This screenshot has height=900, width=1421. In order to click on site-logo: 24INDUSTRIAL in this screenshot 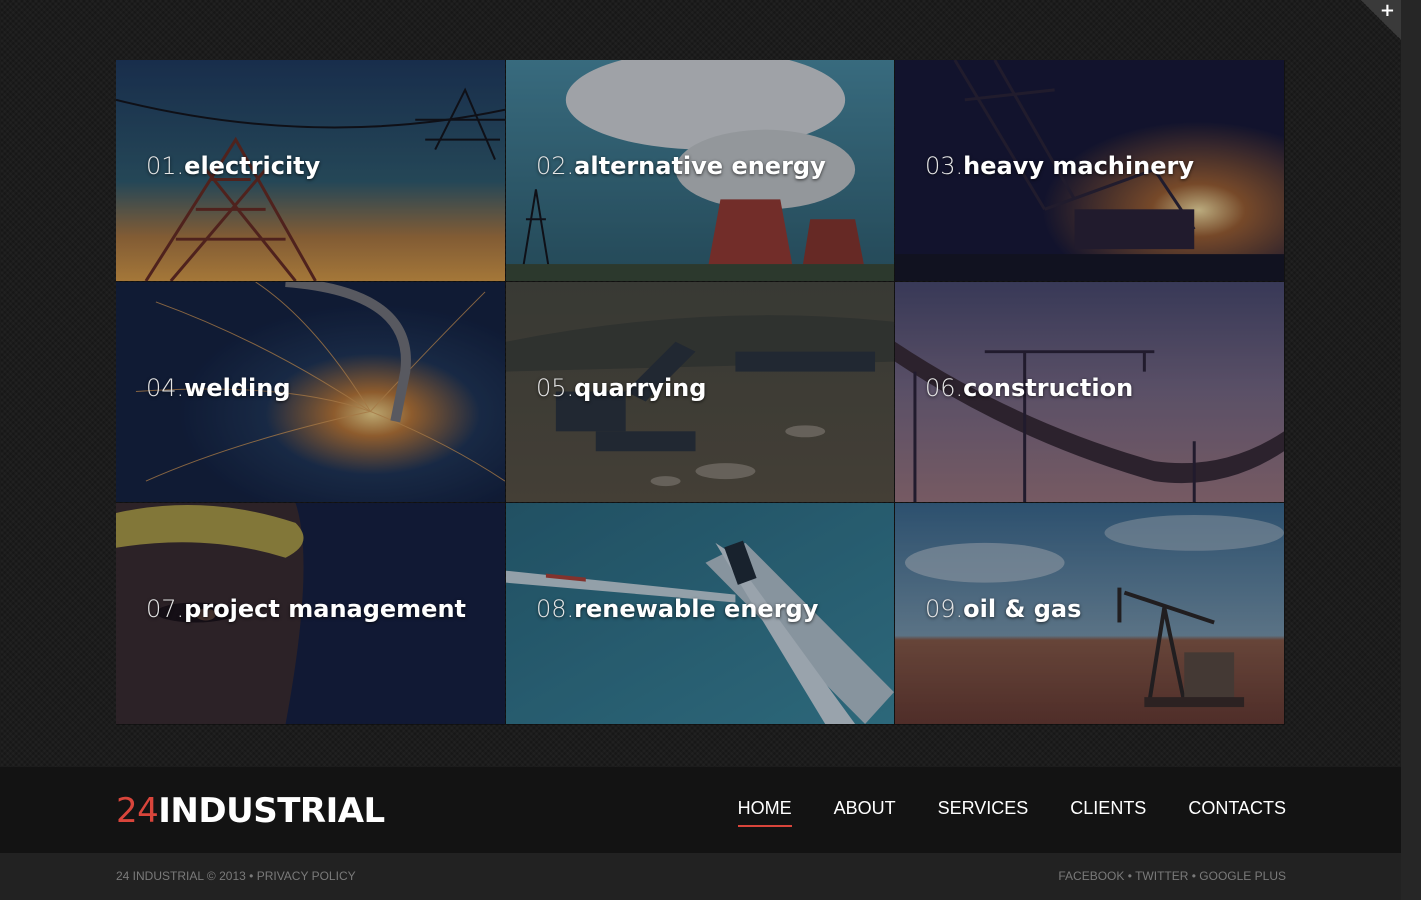, I will do `click(250, 811)`.